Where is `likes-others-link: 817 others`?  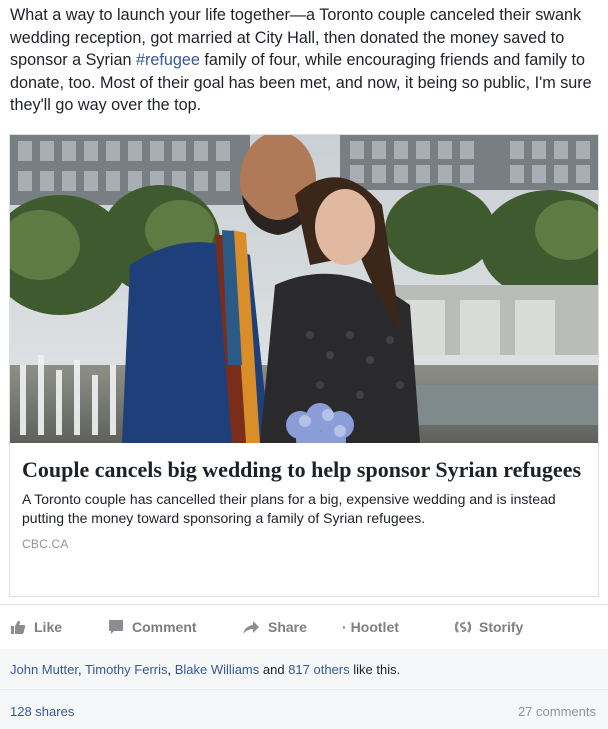 likes-others-link: 817 others is located at coordinates (318, 669).